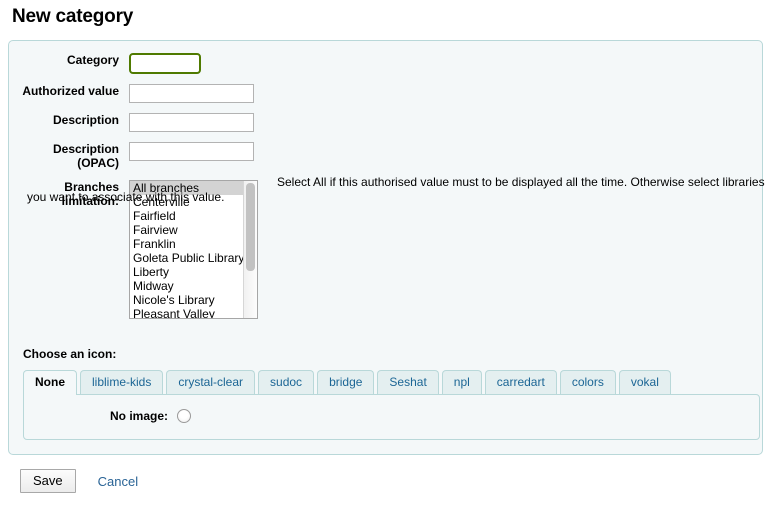 The image size is (773, 517). I want to click on icon-tab-panel: No image:, so click(391, 417).